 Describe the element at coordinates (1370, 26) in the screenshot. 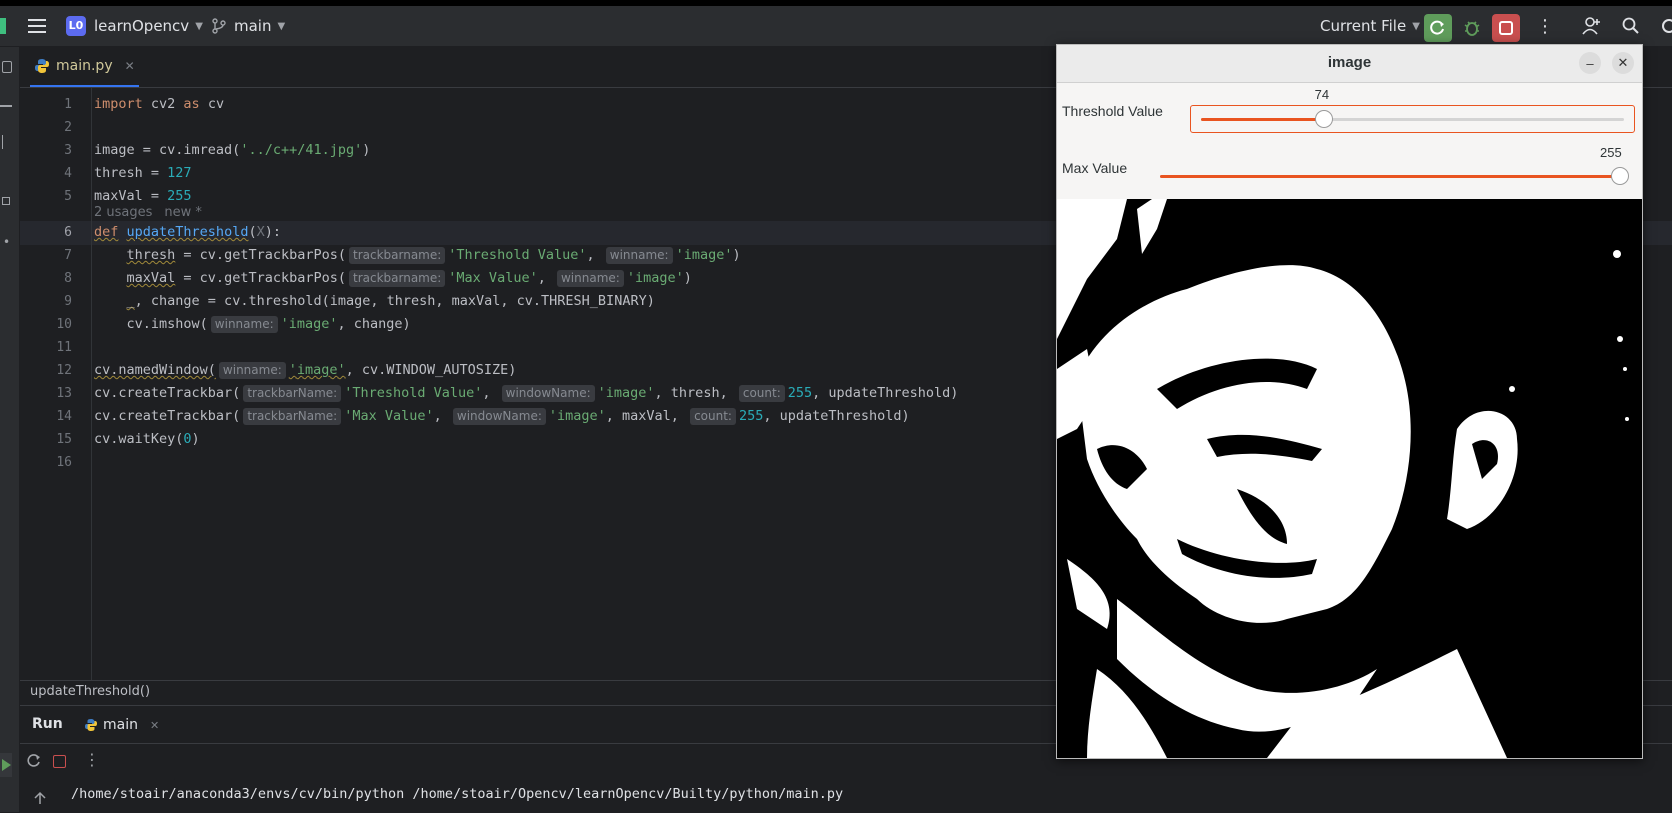

I see `run-config-selector: Current File ▼` at that location.